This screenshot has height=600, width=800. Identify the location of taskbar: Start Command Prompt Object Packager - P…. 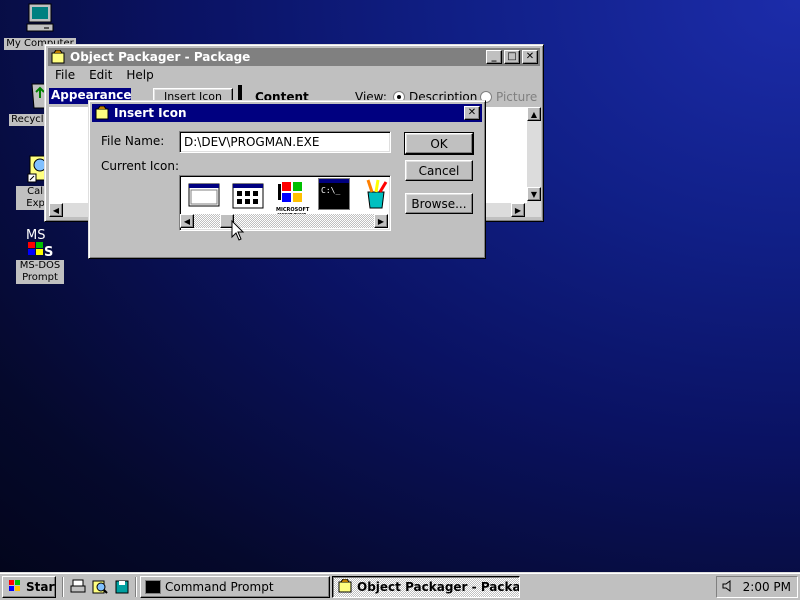
(400, 586).